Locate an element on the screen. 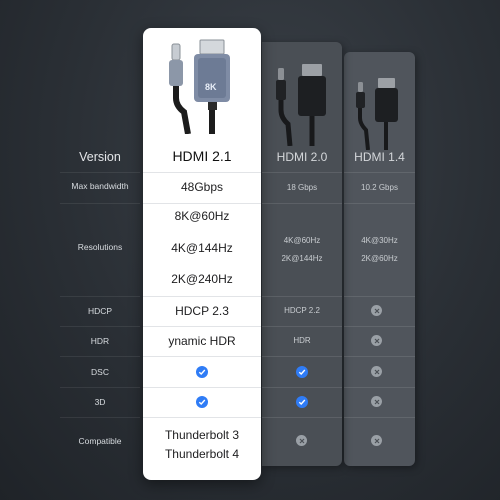 This screenshot has width=500, height=500. hdmi14-bandwidth: 10.2 Gbps is located at coordinates (379, 187).